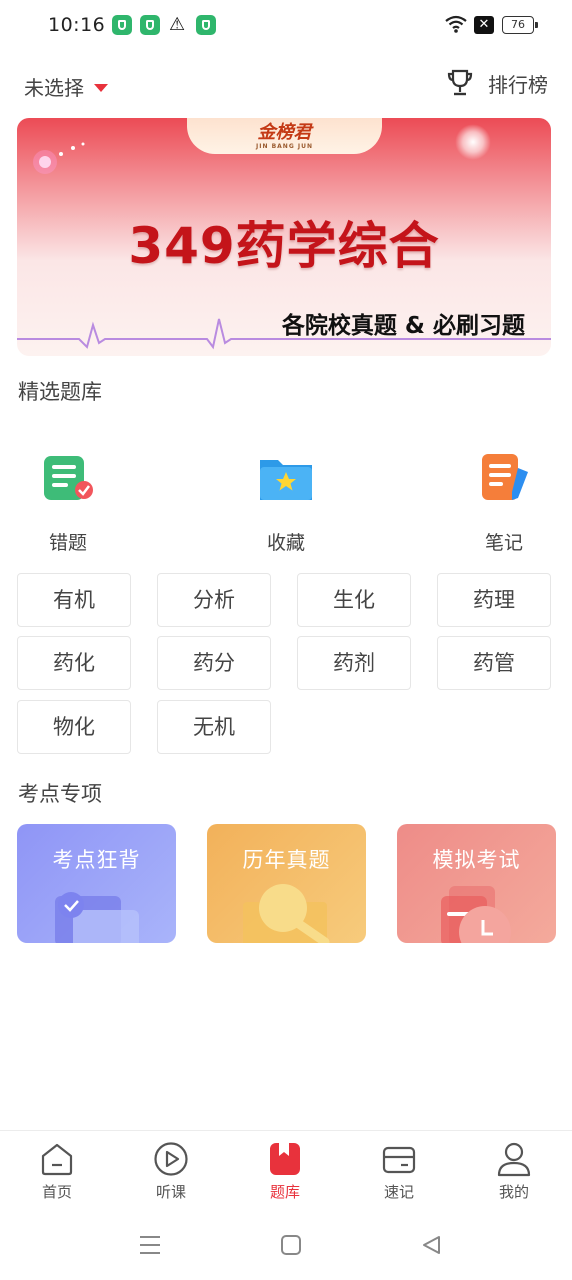 The width and height of the screenshot is (572, 1280). I want to click on wrong-answers-label: 错题, so click(67, 543).